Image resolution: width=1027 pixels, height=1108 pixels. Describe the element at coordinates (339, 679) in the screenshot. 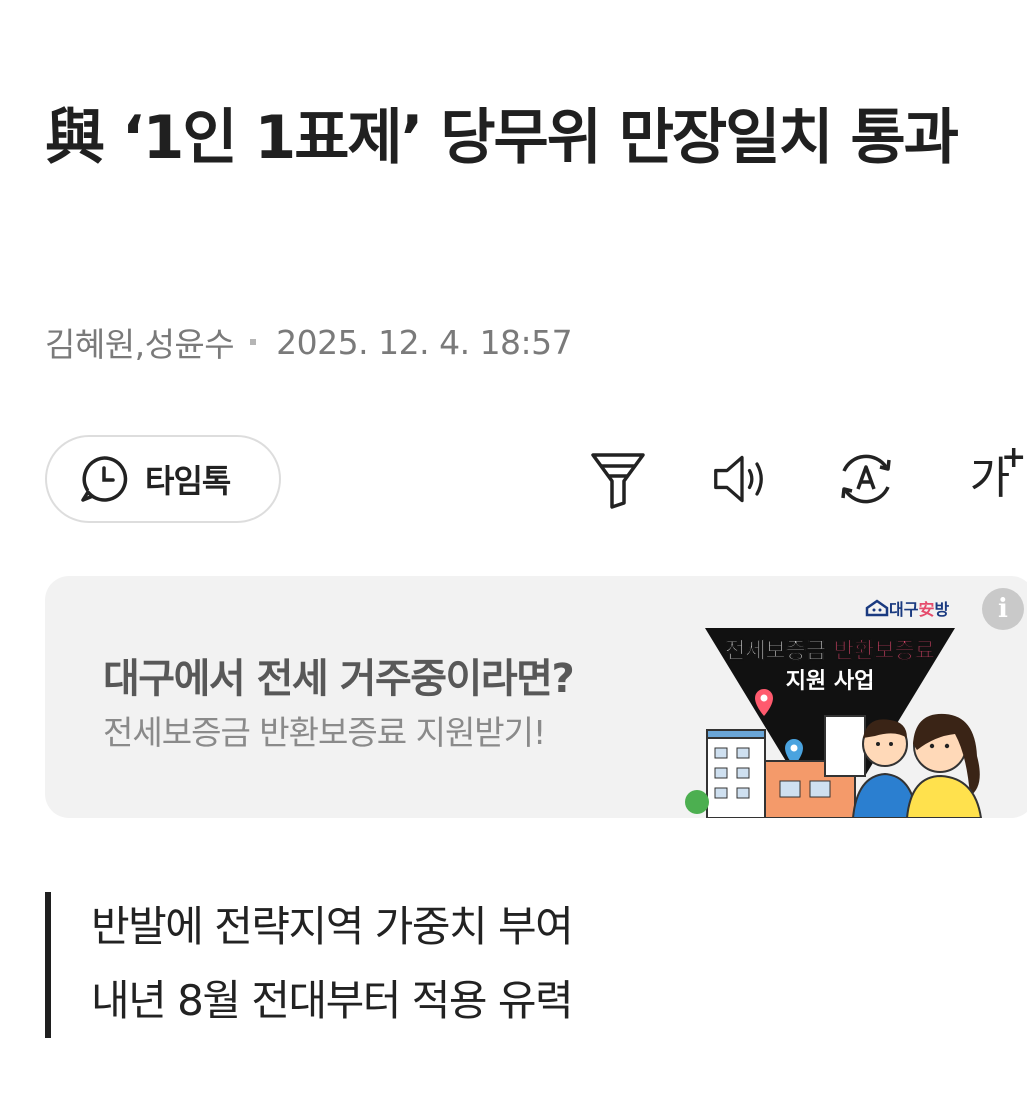

I see `ad-headline: 대구에서 전세 거주중이라면?` at that location.